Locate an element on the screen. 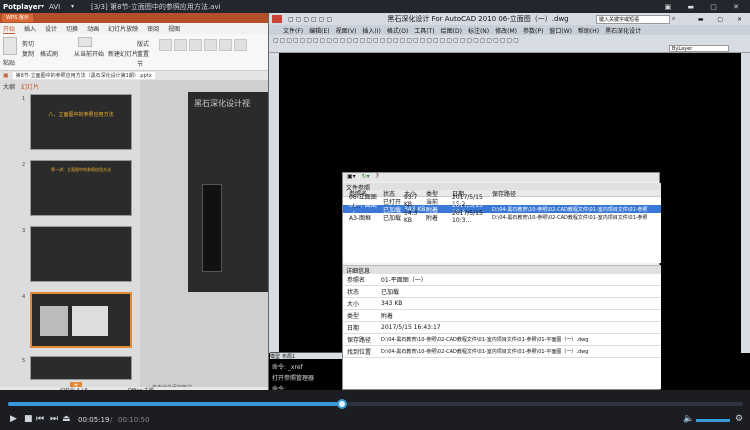  search-icon: ⌕ is located at coordinates (673, 19).